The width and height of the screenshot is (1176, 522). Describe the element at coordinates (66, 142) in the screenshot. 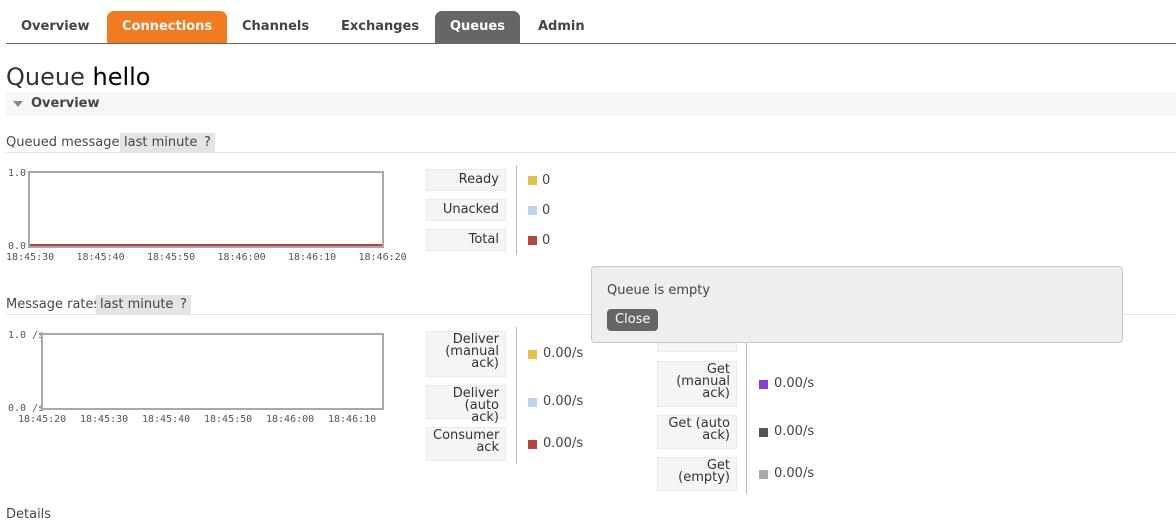

I see `queued-messages-title: Queued messages` at that location.